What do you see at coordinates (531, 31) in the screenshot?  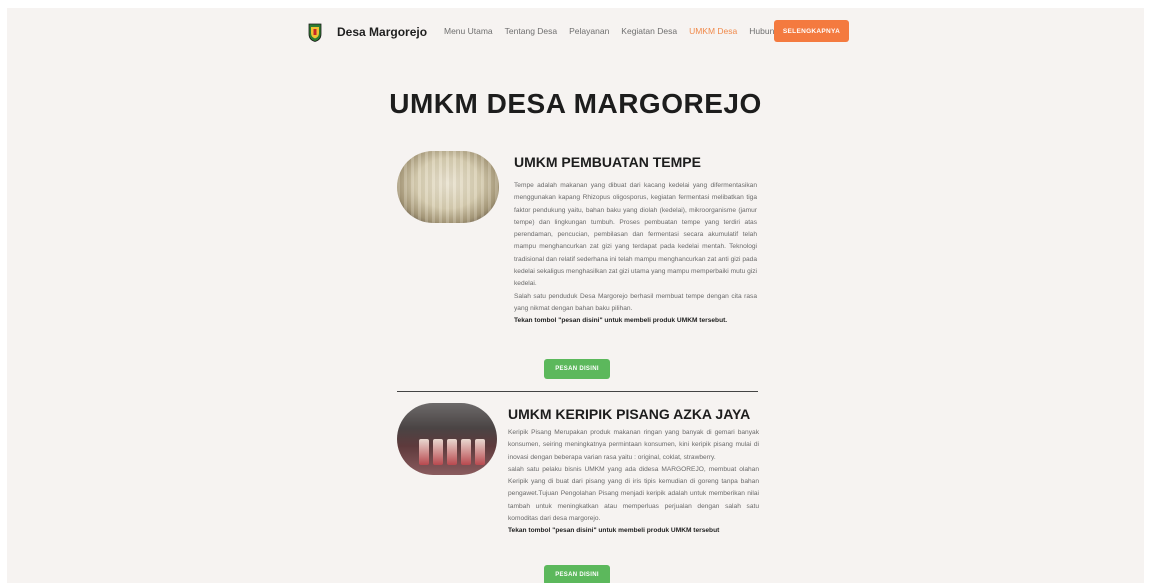 I see `nav-item-tentang-desa: Tentang Desa` at bounding box center [531, 31].